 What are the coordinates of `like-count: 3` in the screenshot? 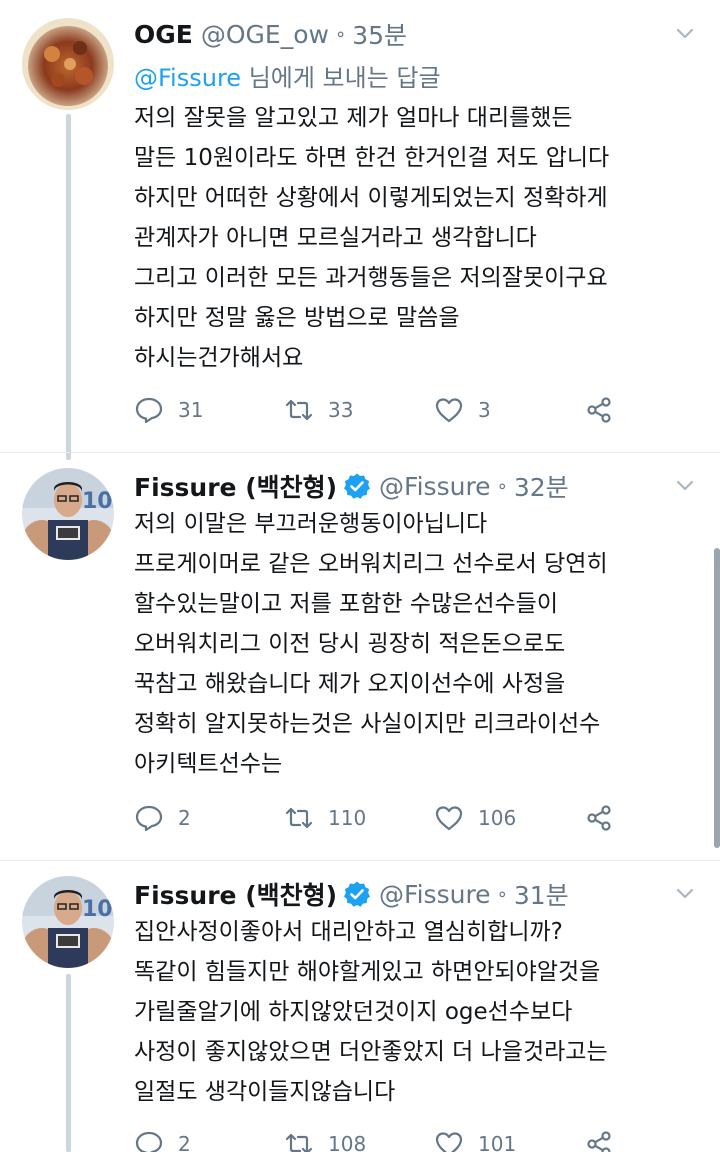 It's located at (484, 410).